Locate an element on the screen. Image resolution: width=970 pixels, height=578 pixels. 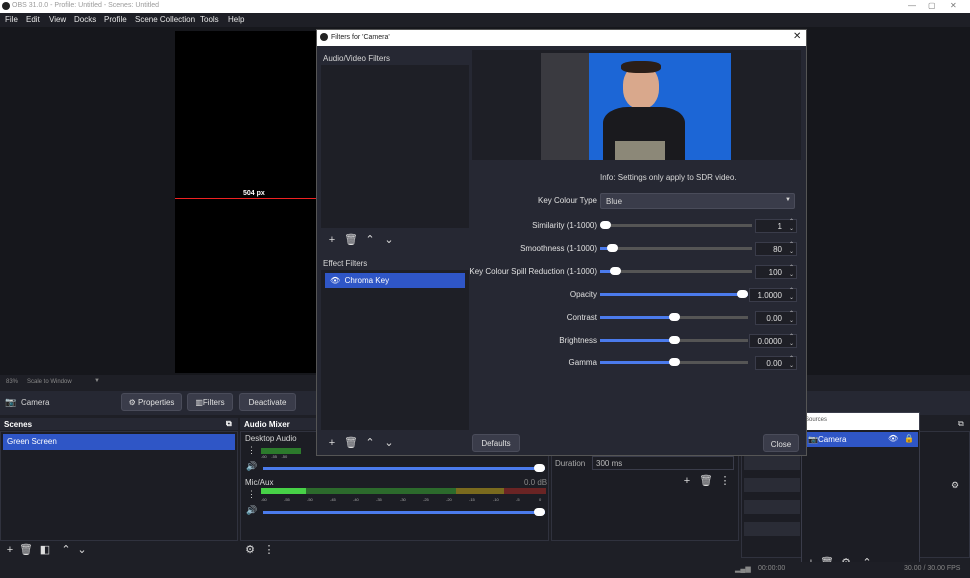
properties-button: ⚙ Properties is located at coordinates (151, 402).